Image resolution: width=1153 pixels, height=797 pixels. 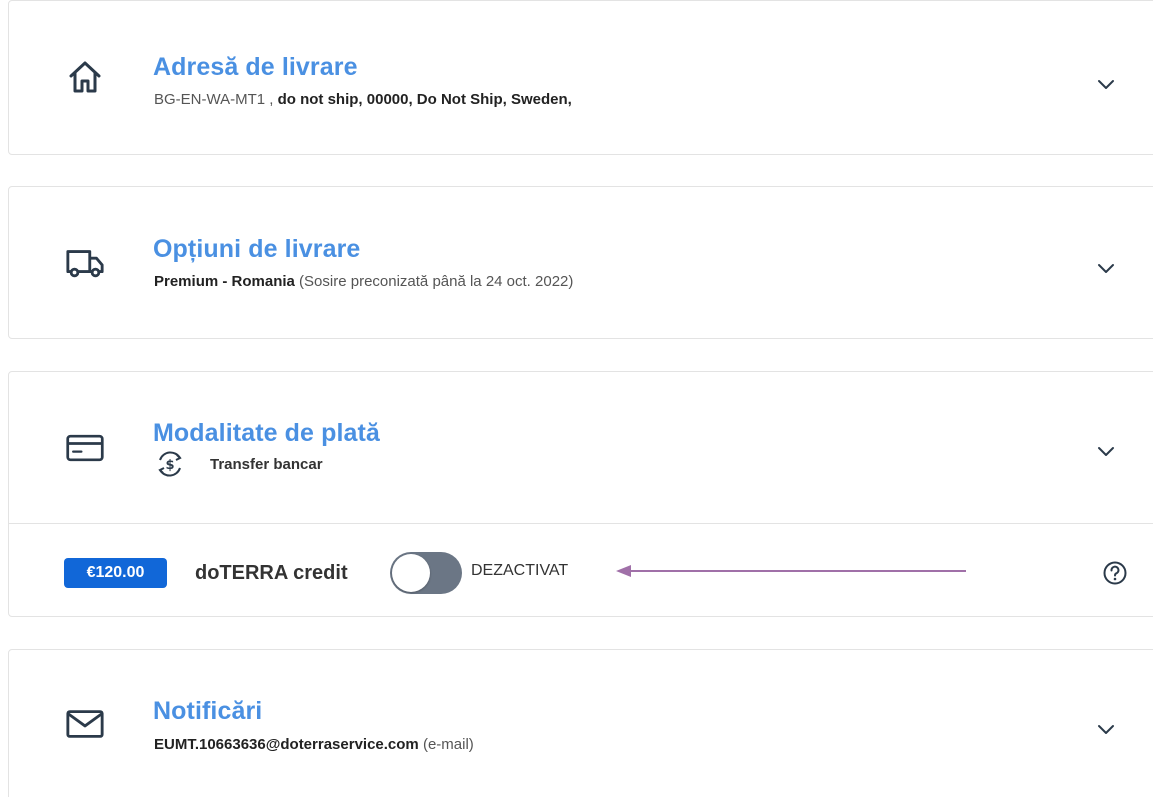 I want to click on shipping-options-title: Opțiuni de livrare, so click(x=257, y=249).